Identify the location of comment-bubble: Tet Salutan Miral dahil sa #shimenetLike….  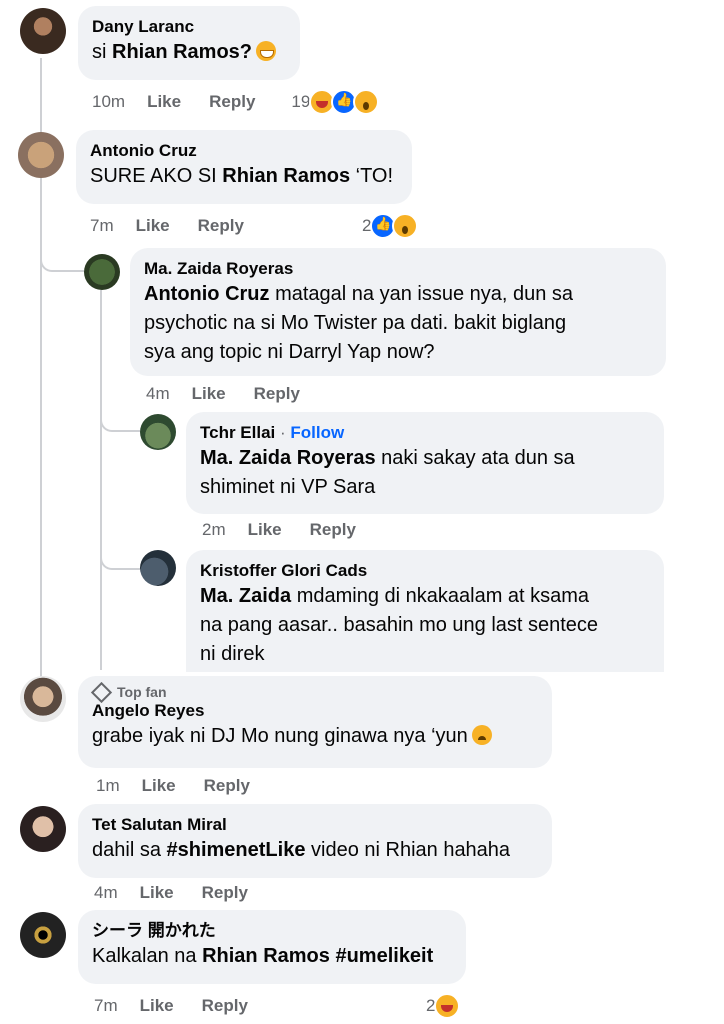
(315, 841).